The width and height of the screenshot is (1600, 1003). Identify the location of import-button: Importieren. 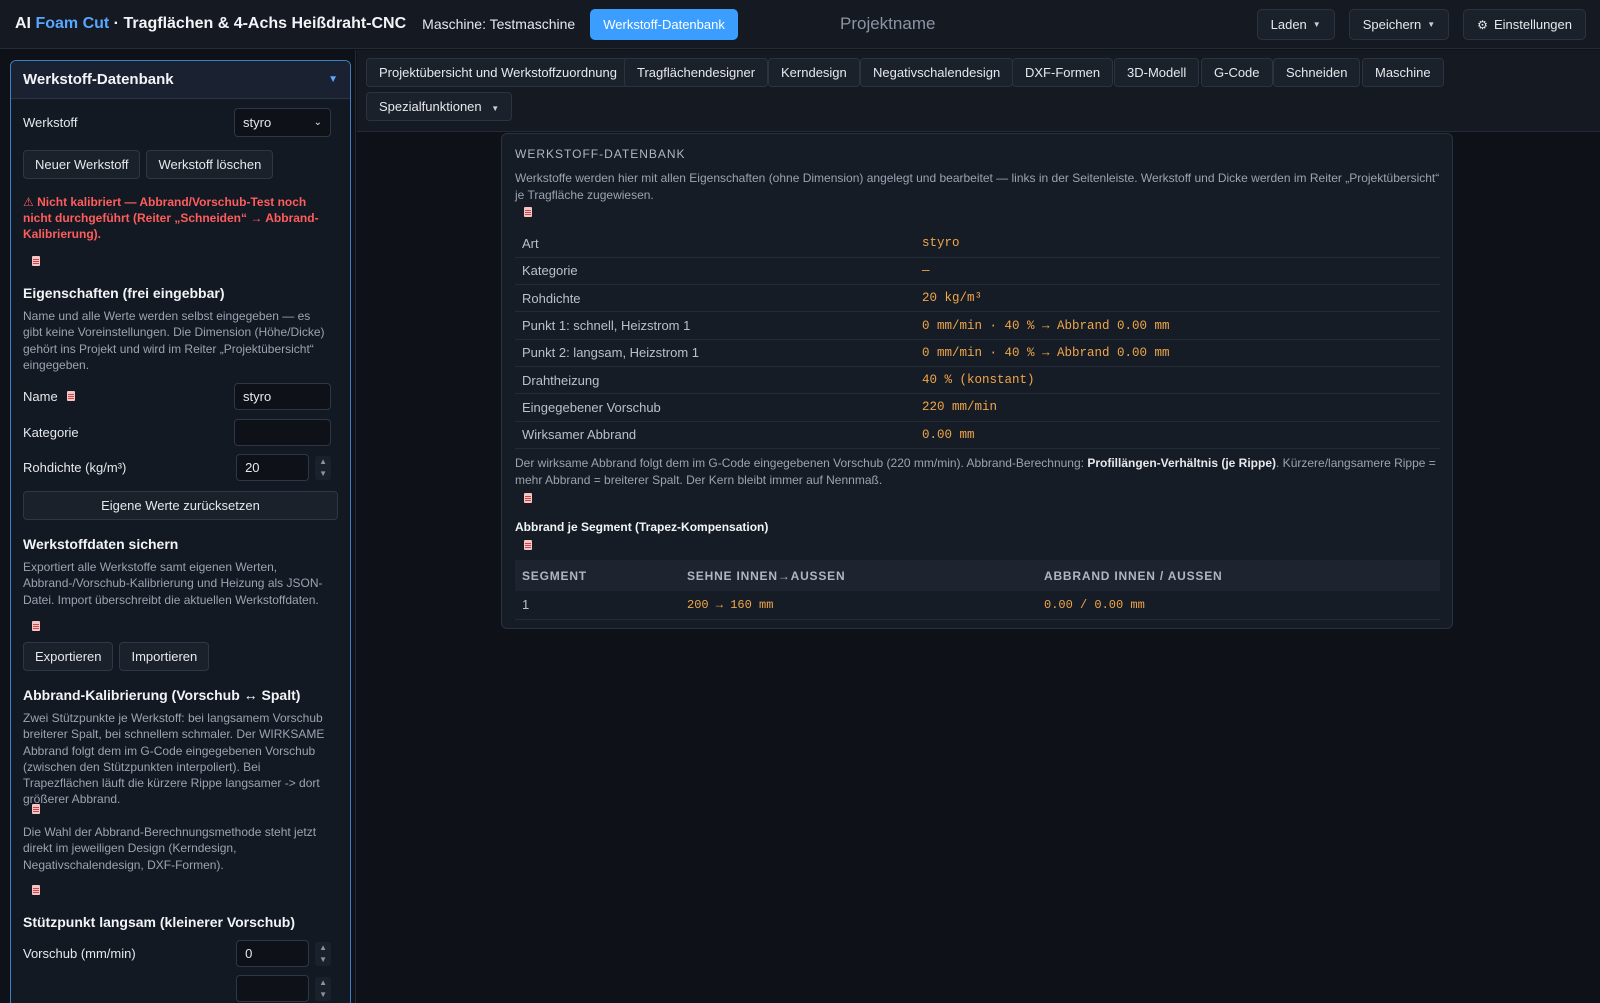
(164, 656).